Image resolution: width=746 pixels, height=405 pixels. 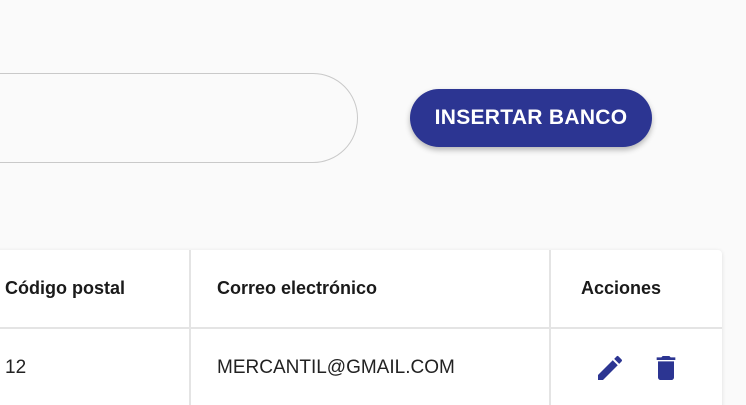 I want to click on row-actions, so click(x=636, y=367).